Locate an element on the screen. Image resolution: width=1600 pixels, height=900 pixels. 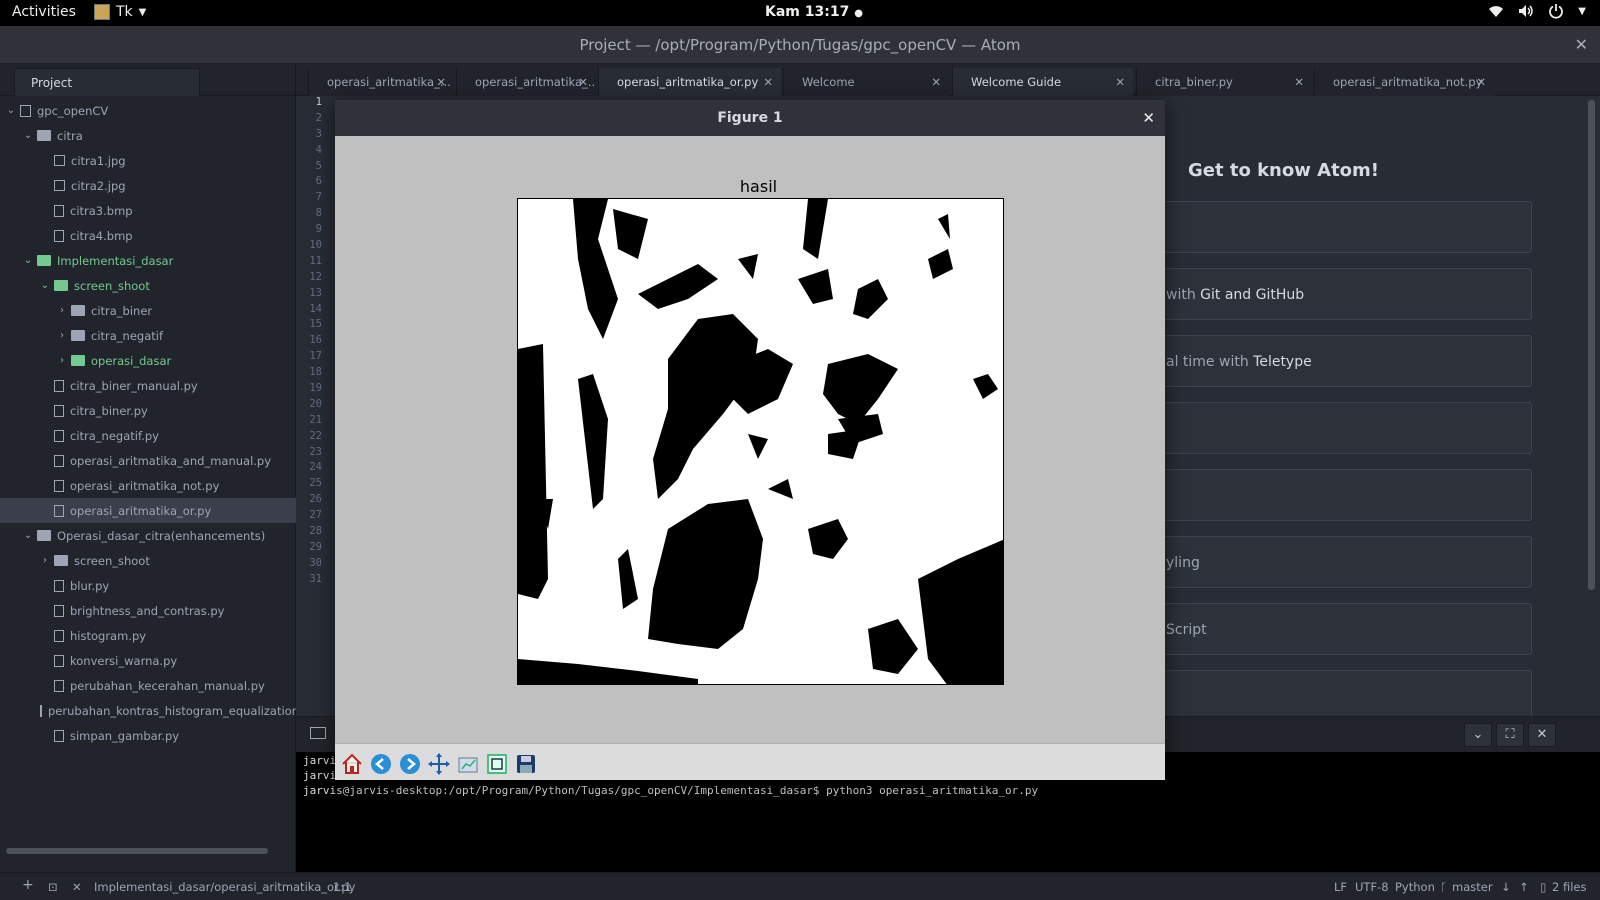
tree-file: citra2.jpg is located at coordinates (148, 185).